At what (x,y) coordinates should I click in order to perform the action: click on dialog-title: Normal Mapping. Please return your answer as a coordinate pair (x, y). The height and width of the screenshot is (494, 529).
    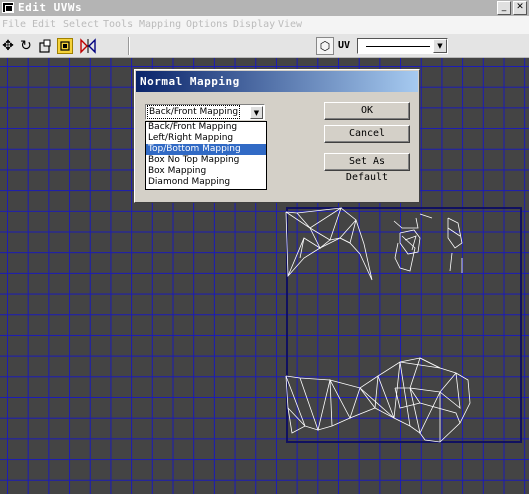
    Looking at the image, I should click on (190, 81).